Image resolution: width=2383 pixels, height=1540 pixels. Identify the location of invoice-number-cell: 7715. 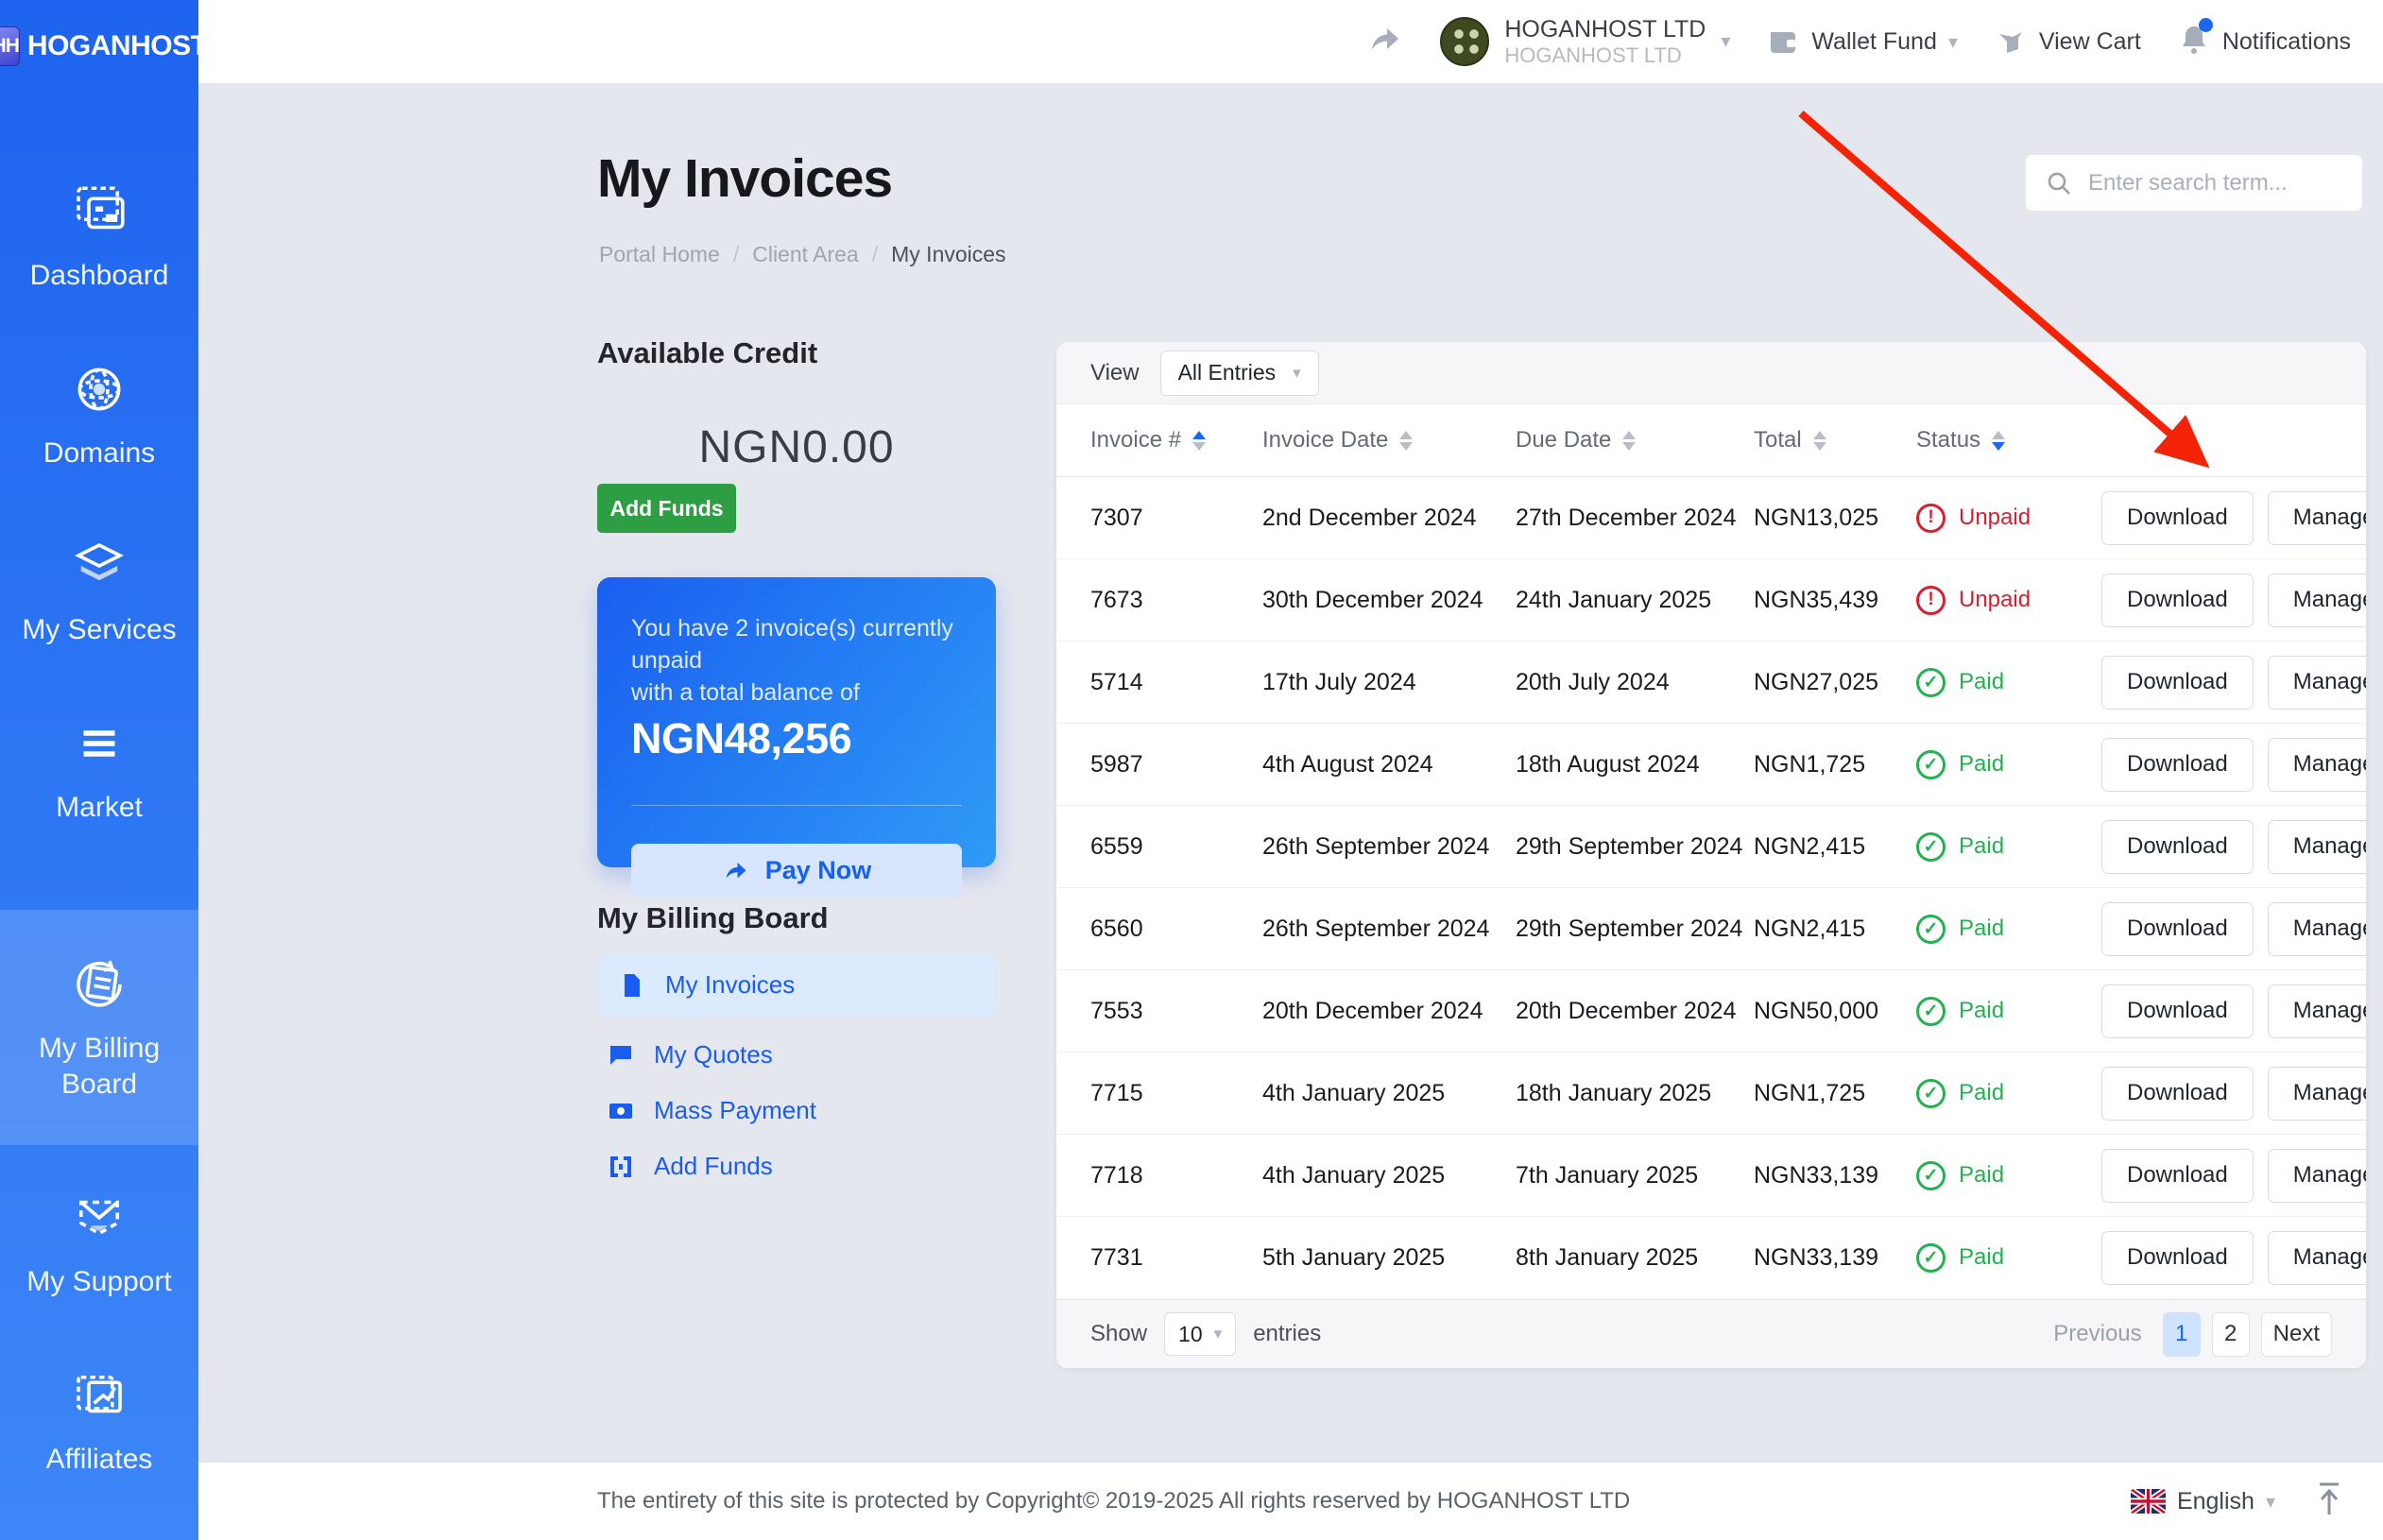
(1116, 1092).